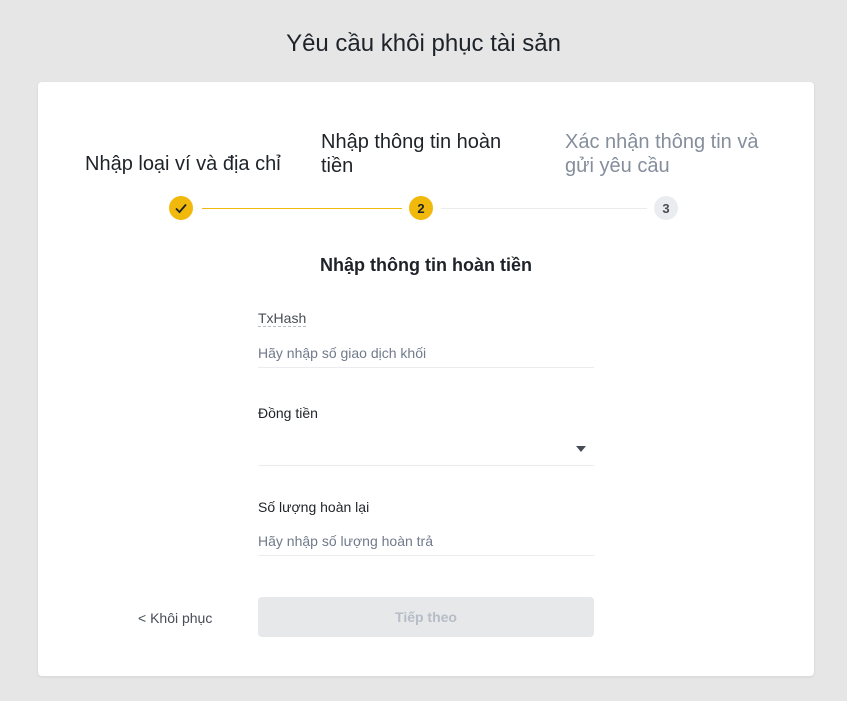  I want to click on page-title: Yêu cầu khôi phục tài sản, so click(423, 43).